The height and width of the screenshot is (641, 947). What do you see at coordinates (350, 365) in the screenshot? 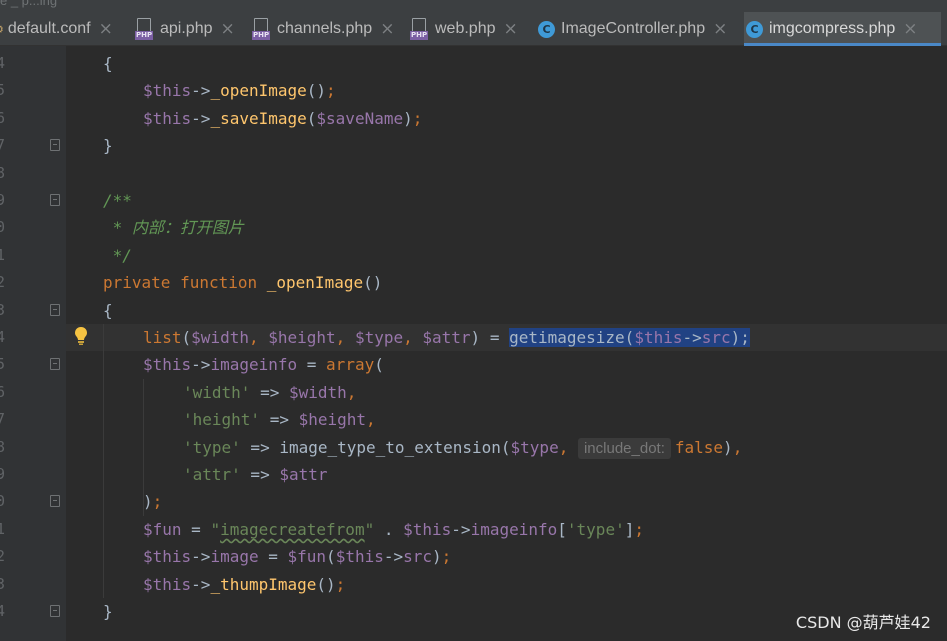
I see `code-token: array` at bounding box center [350, 365].